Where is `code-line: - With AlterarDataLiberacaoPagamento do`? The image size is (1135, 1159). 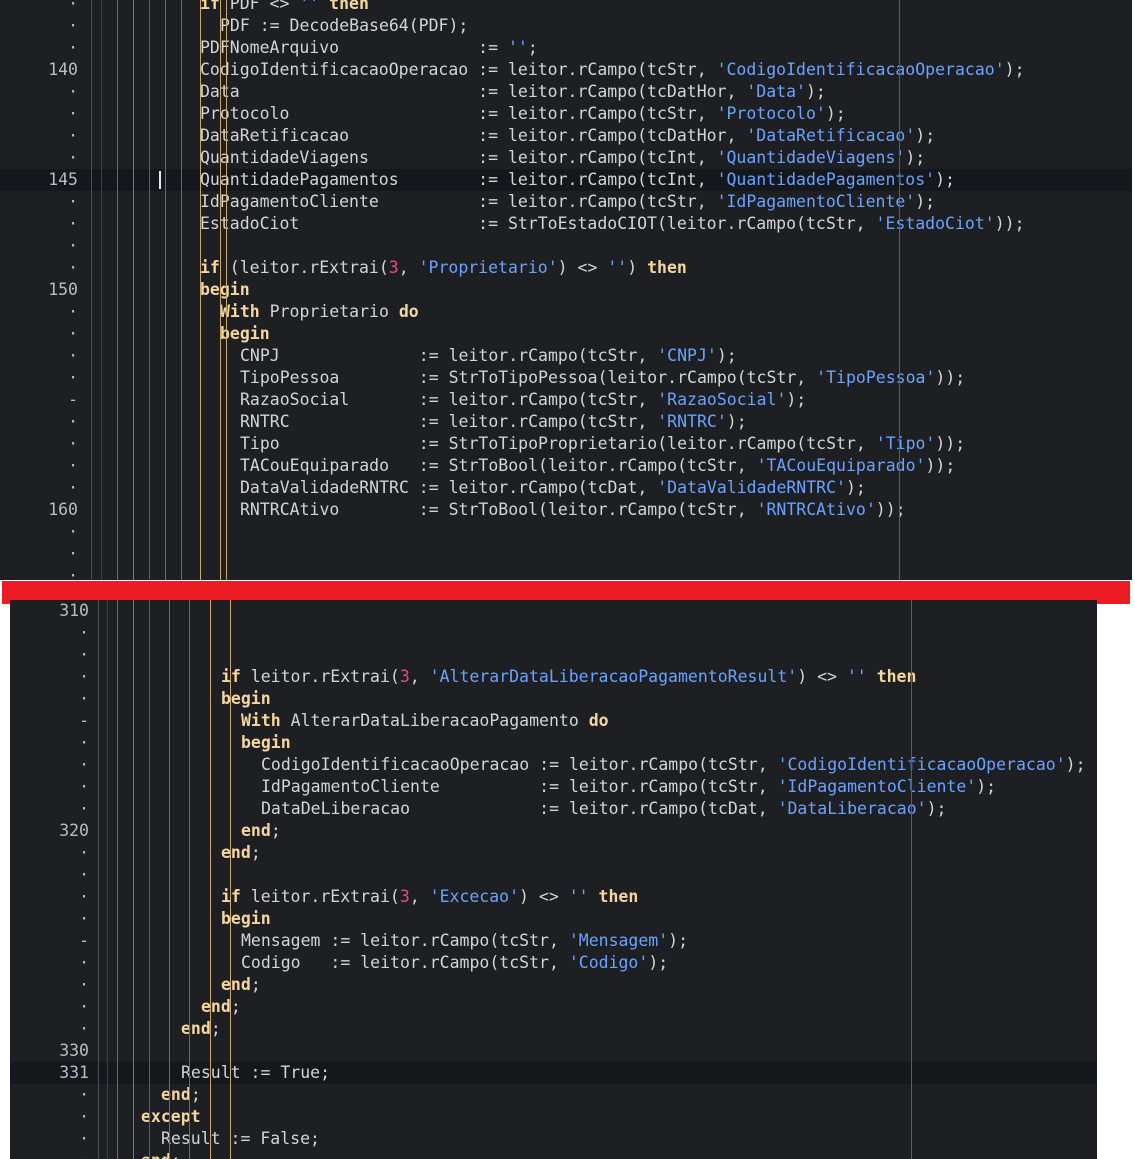
code-line: - With AlterarDataLiberacaoPagamento do is located at coordinates (553, 721).